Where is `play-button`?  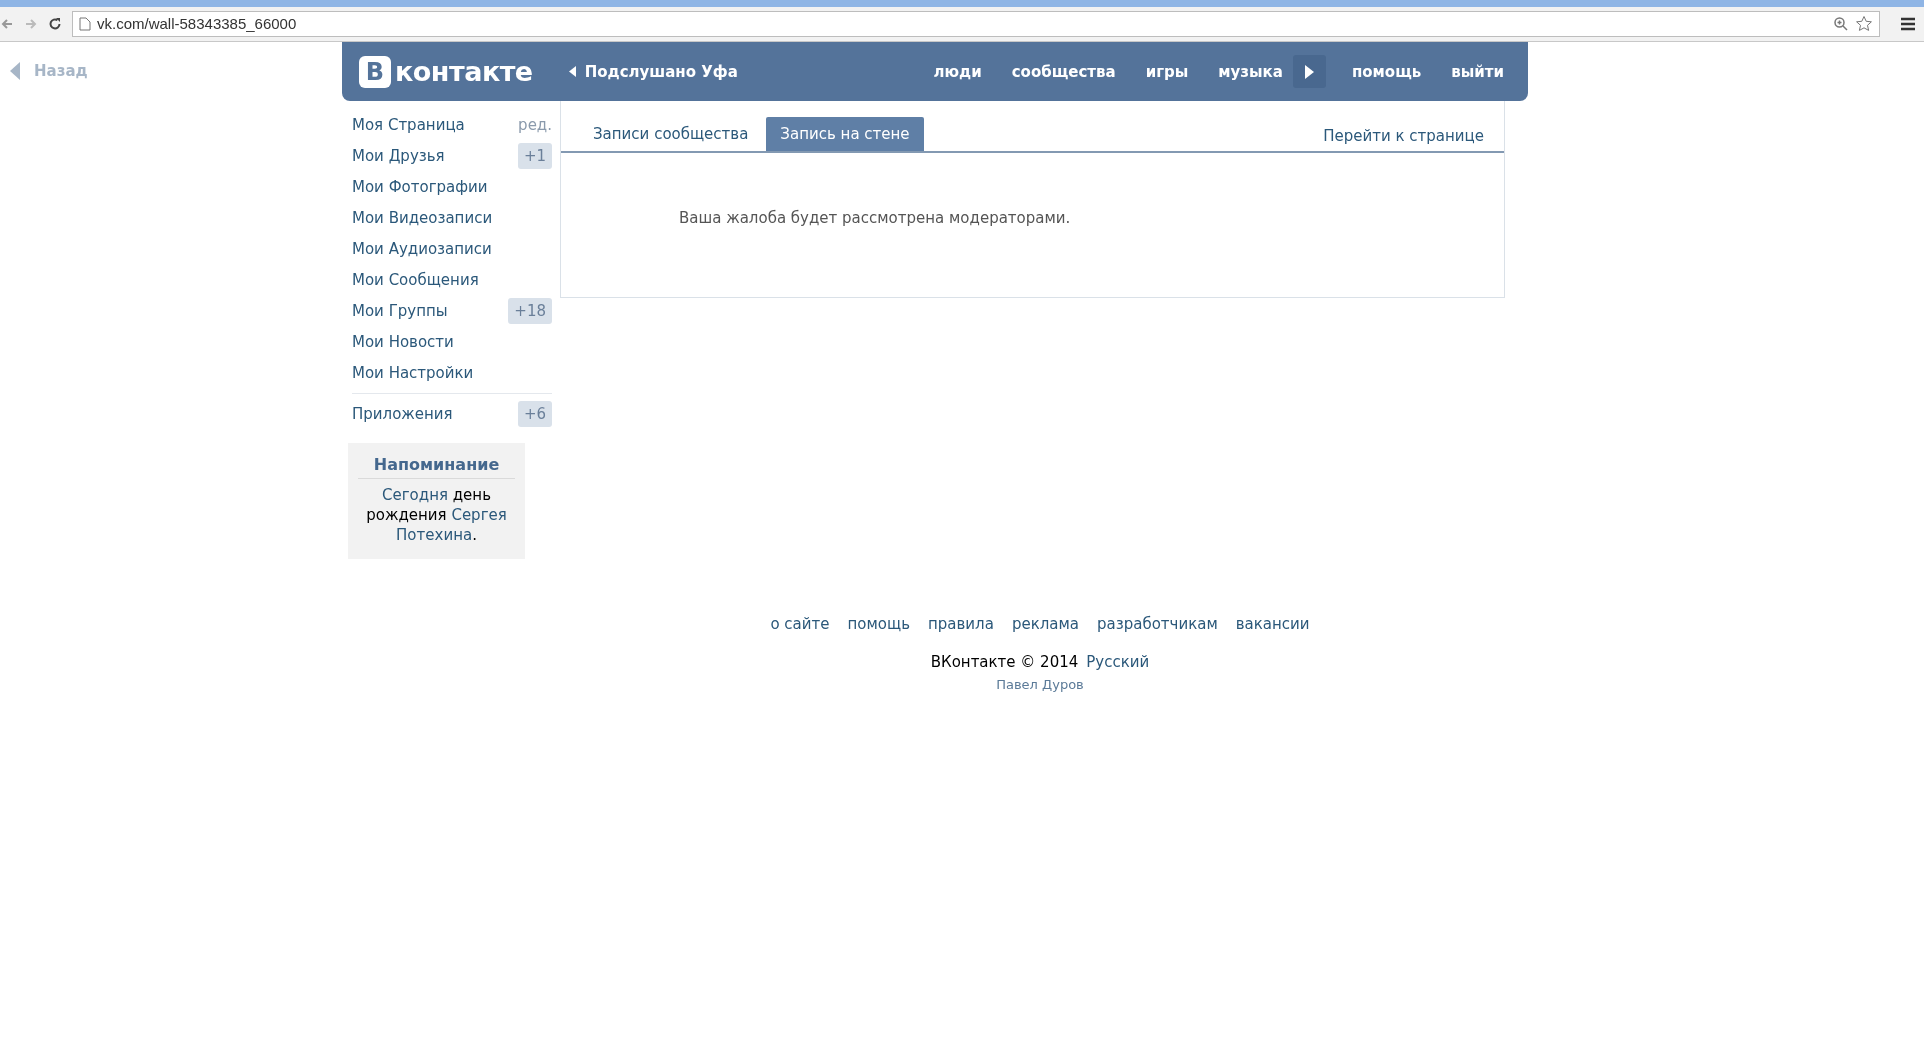 play-button is located at coordinates (1309, 71).